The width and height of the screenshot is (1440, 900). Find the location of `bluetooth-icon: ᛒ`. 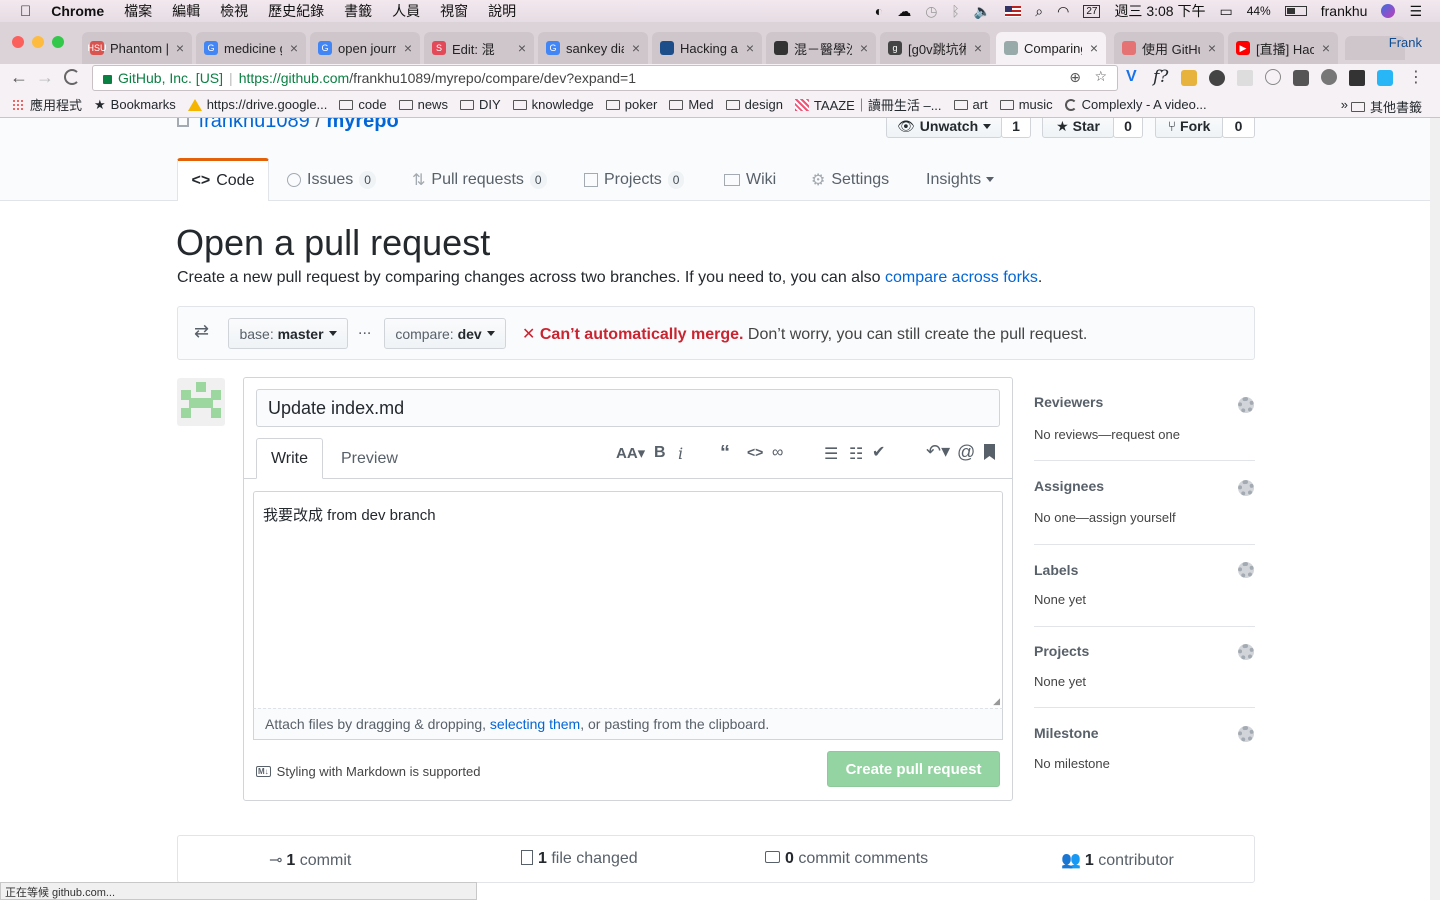

bluetooth-icon: ᛒ is located at coordinates (955, 11).